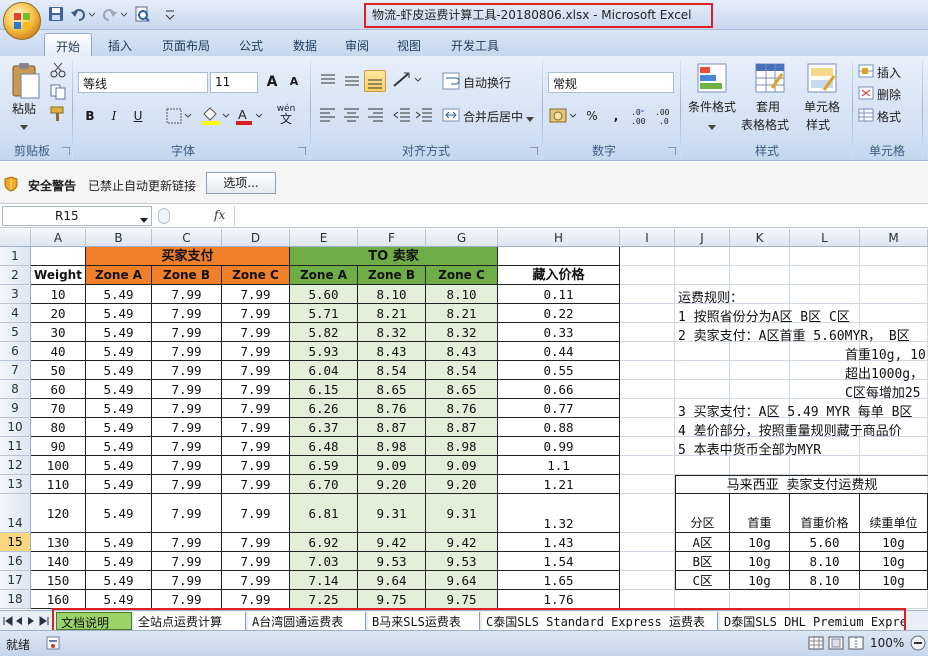  I want to click on column-header: C, so click(187, 238).